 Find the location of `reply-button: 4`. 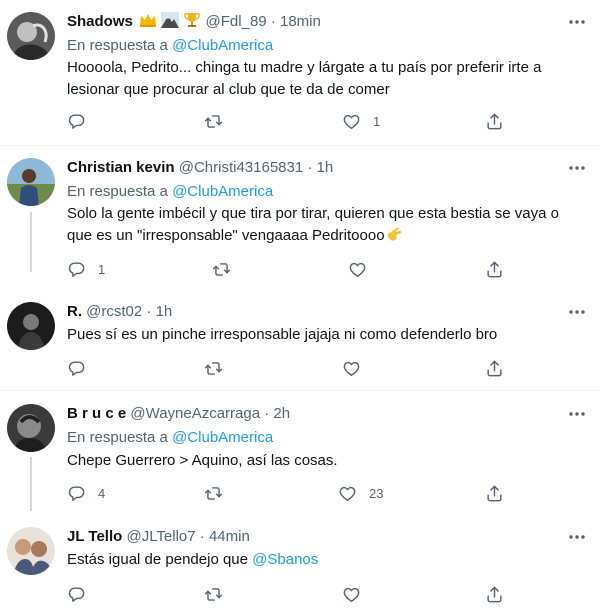

reply-button: 4 is located at coordinates (86, 493).